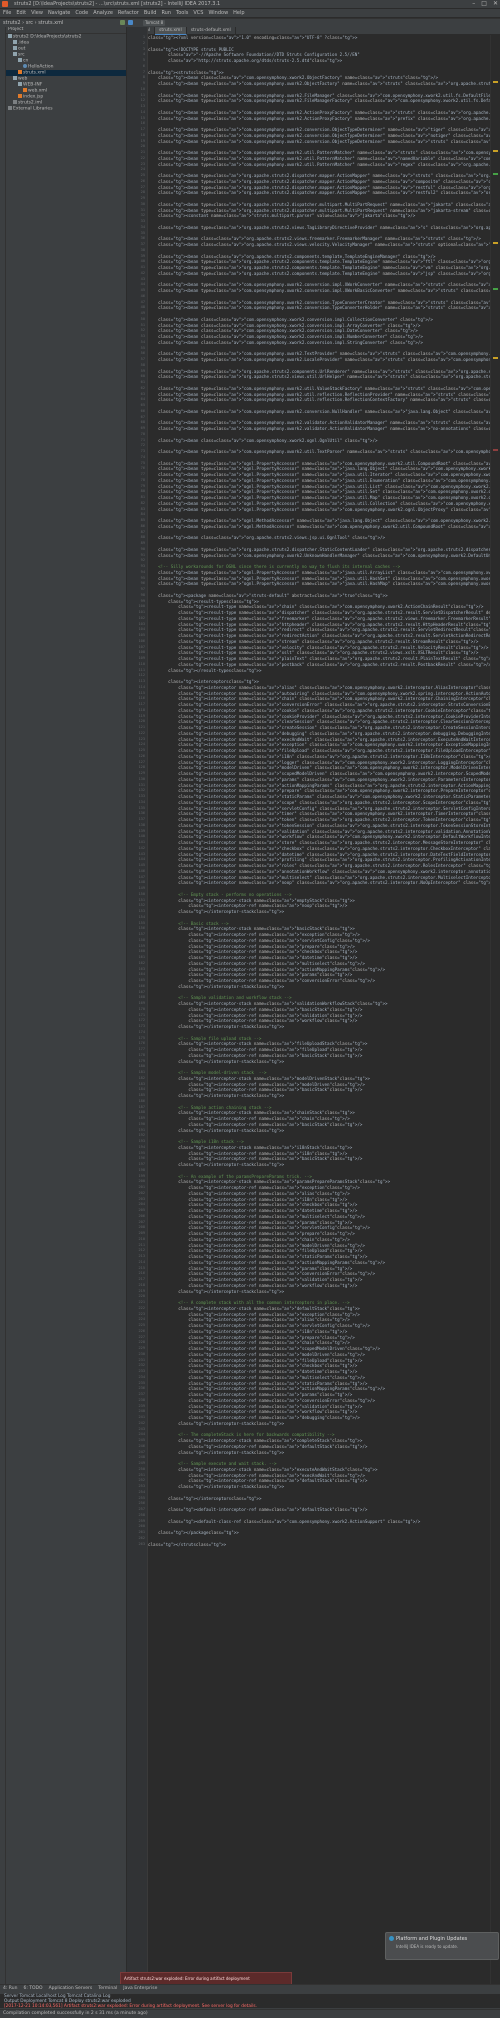 The width and height of the screenshot is (500, 2018). Describe the element at coordinates (142, 318) in the screenshot. I see `line-number: 50` at that location.